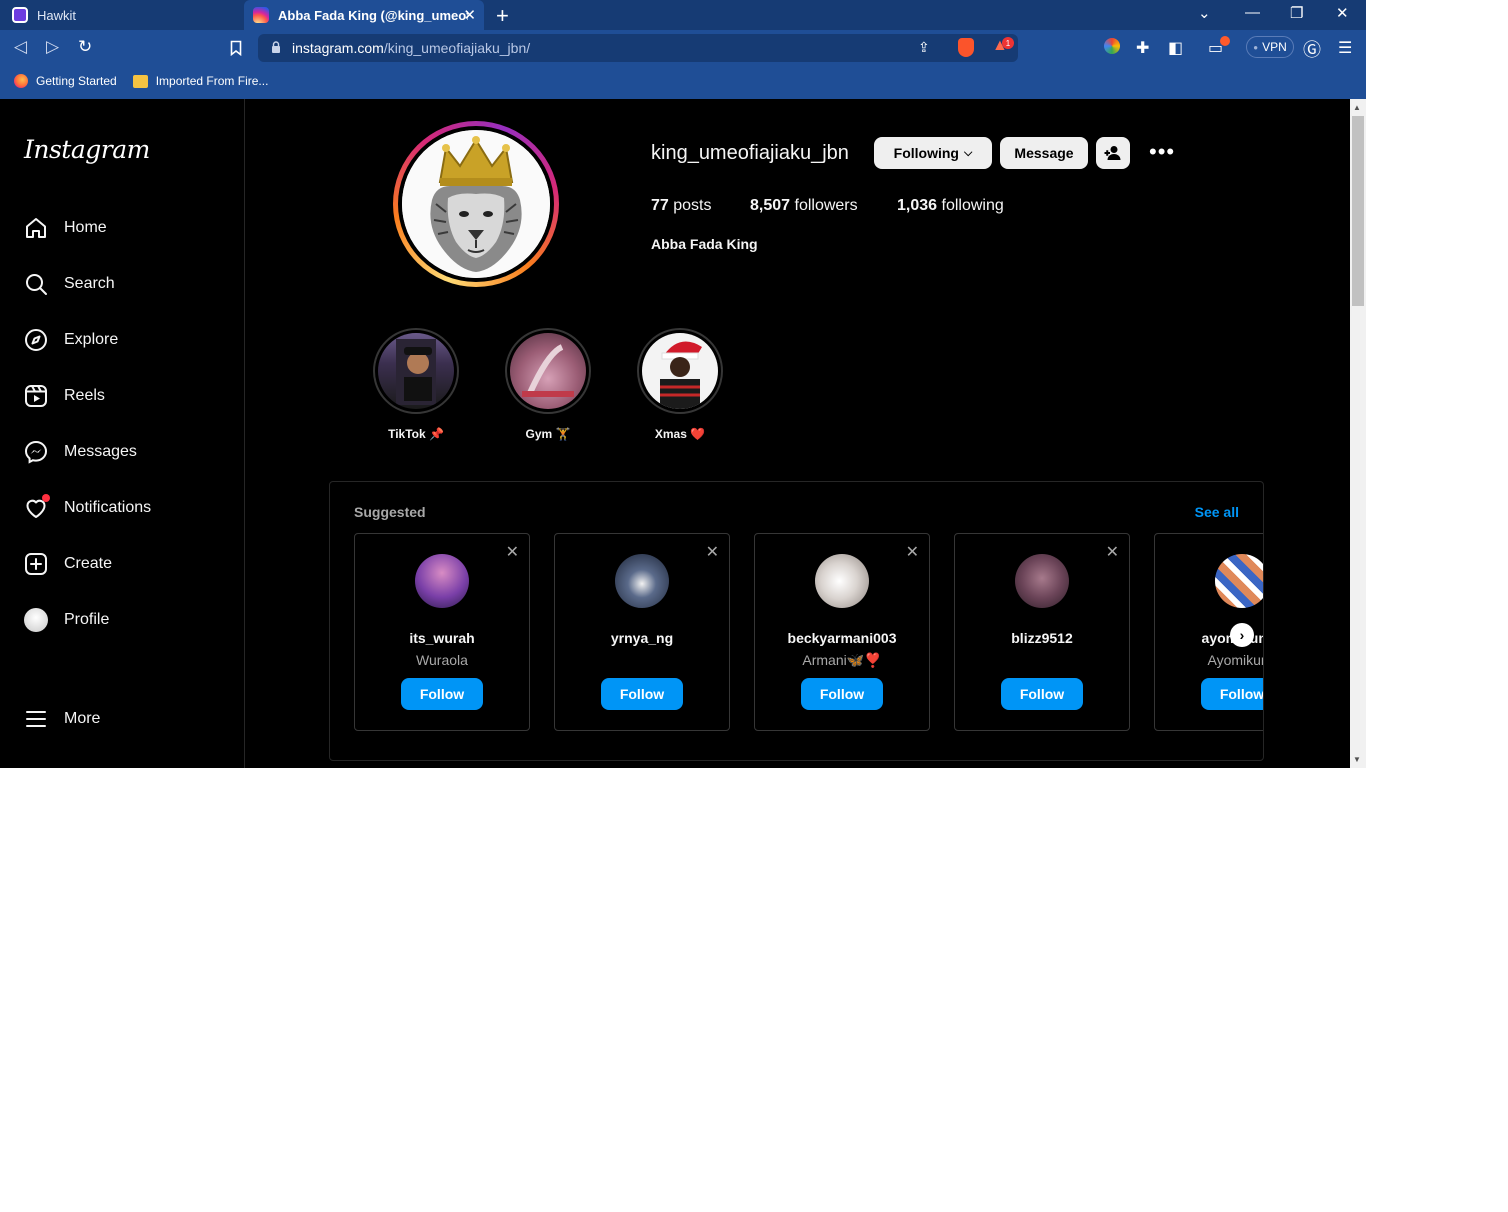 The width and height of the screenshot is (1508, 1212). What do you see at coordinates (1345, 48) in the screenshot?
I see `menu-icon: ☰` at bounding box center [1345, 48].